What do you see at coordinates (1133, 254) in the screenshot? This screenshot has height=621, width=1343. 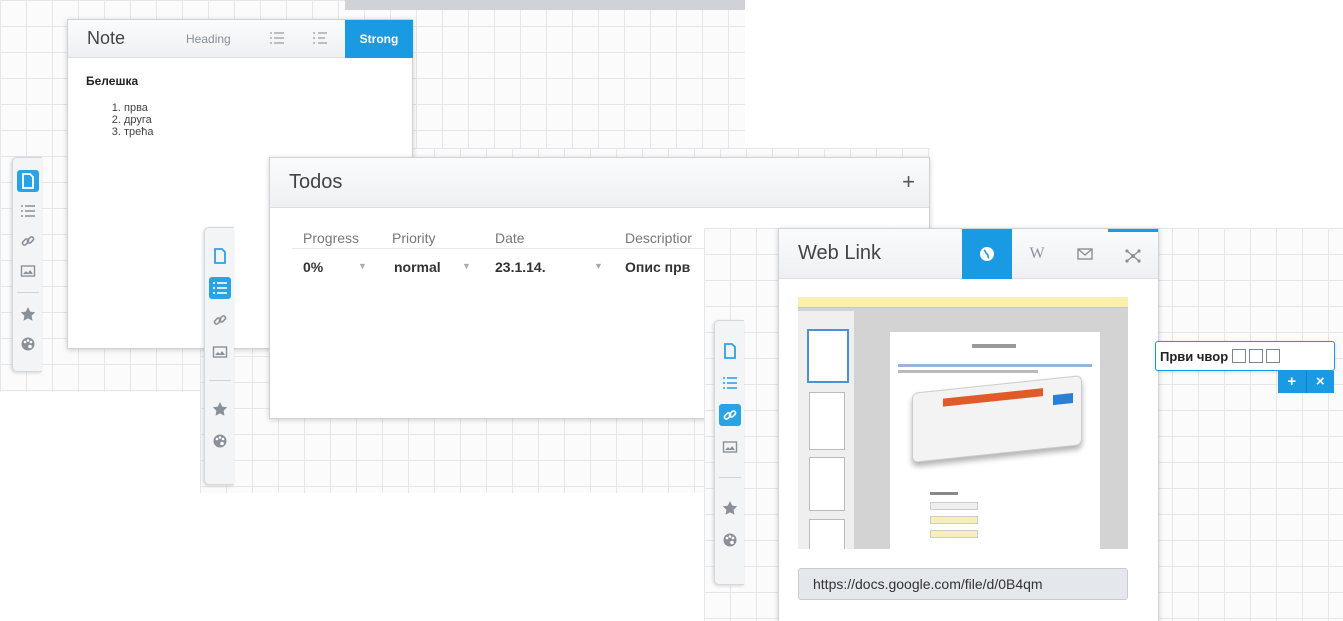 I see `mindmap-tab` at bounding box center [1133, 254].